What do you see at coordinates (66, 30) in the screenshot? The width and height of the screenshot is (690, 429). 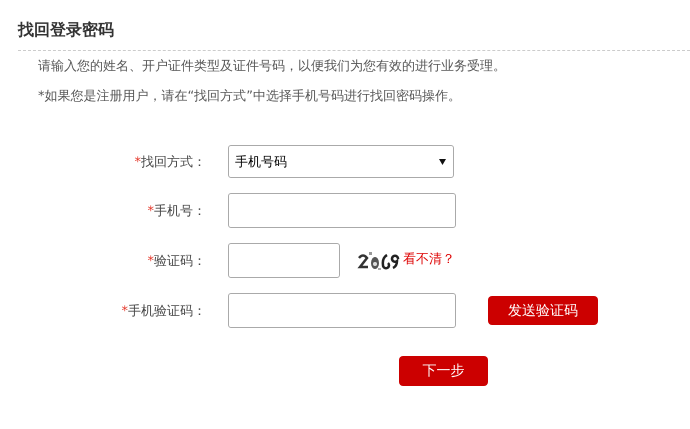 I see `page-title: 找回登录密码` at bounding box center [66, 30].